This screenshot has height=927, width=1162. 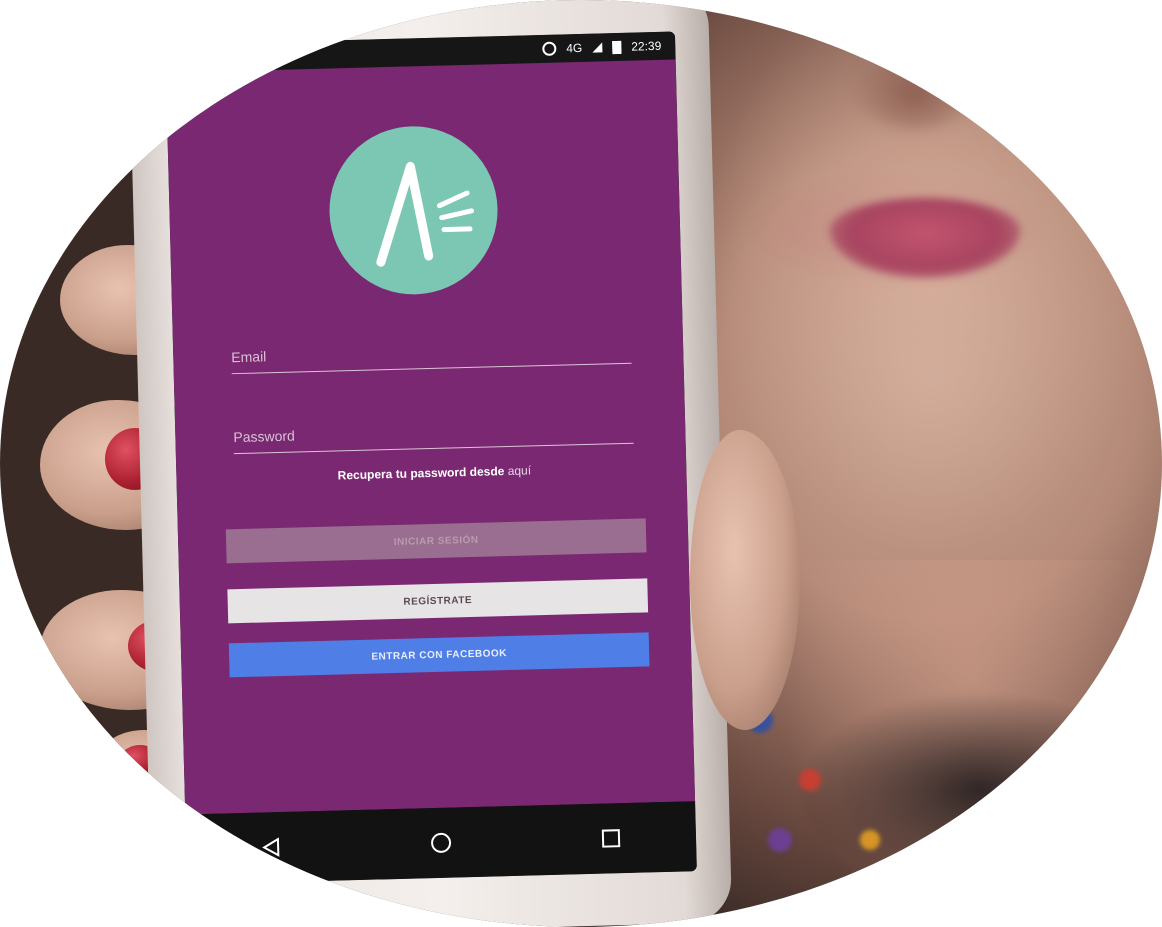 I want to click on login-button: INICIAR SESIÓN, so click(x=436, y=541).